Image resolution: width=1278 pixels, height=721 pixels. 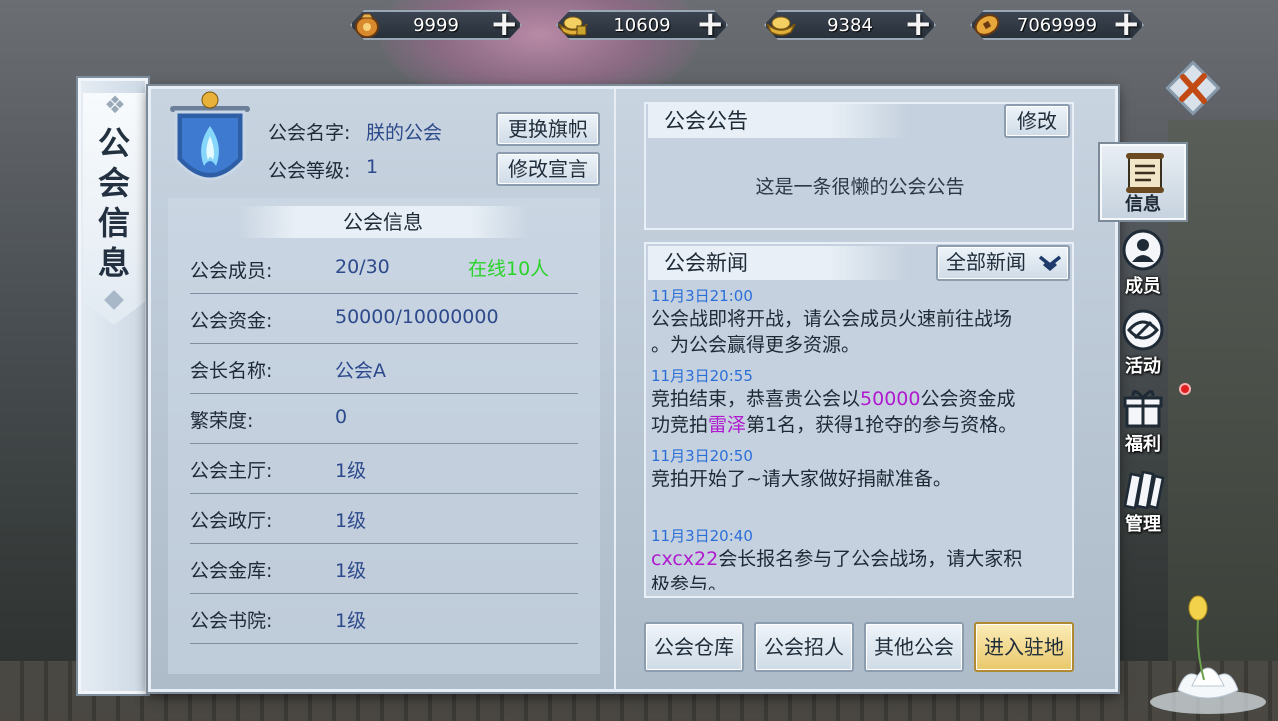 What do you see at coordinates (417, 317) in the screenshot?
I see `row-value: 50000/10000000` at bounding box center [417, 317].